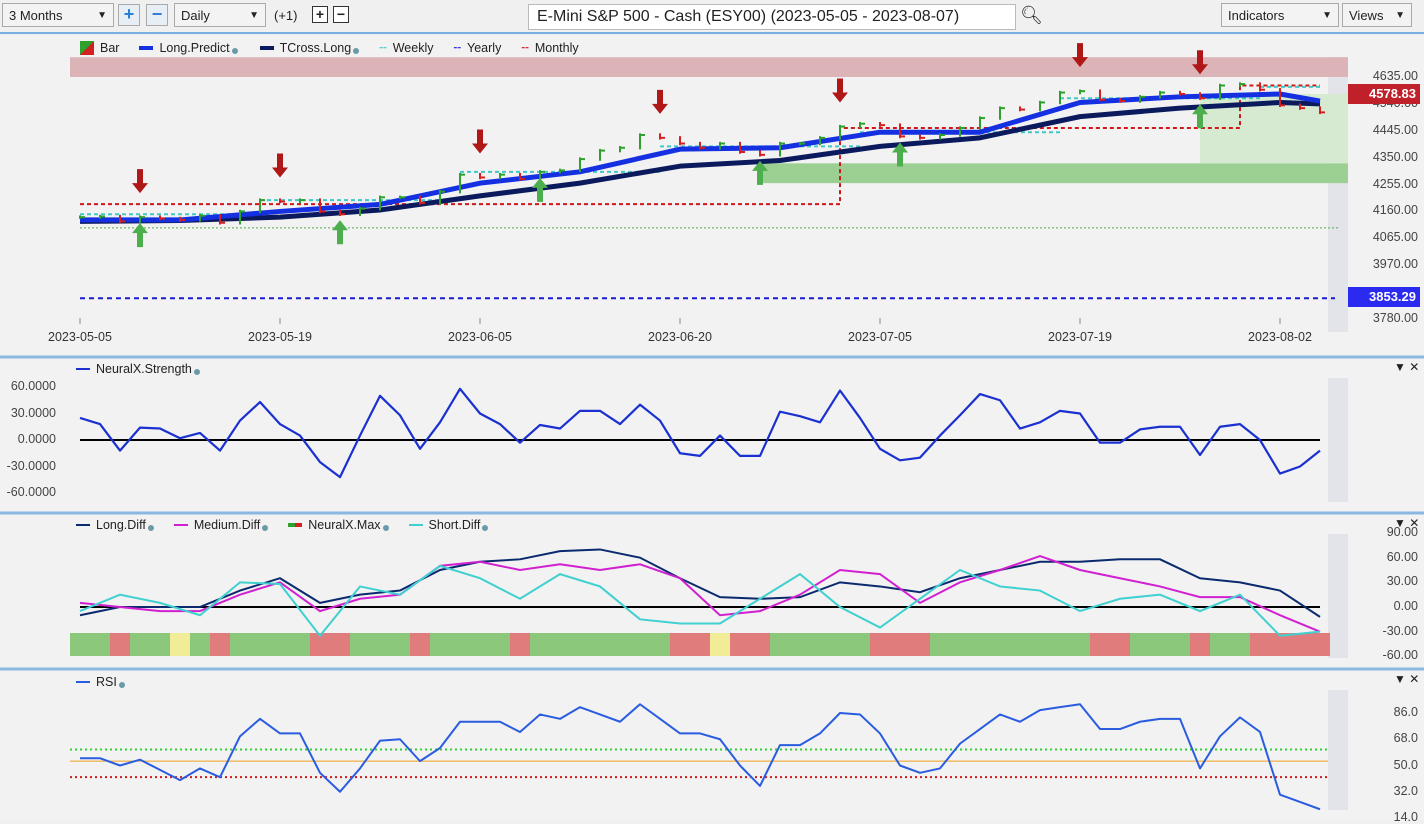 The width and height of the screenshot is (1424, 824). Describe the element at coordinates (1280, 337) in the screenshot. I see `date-axis-tick: 2023-08-02` at that location.